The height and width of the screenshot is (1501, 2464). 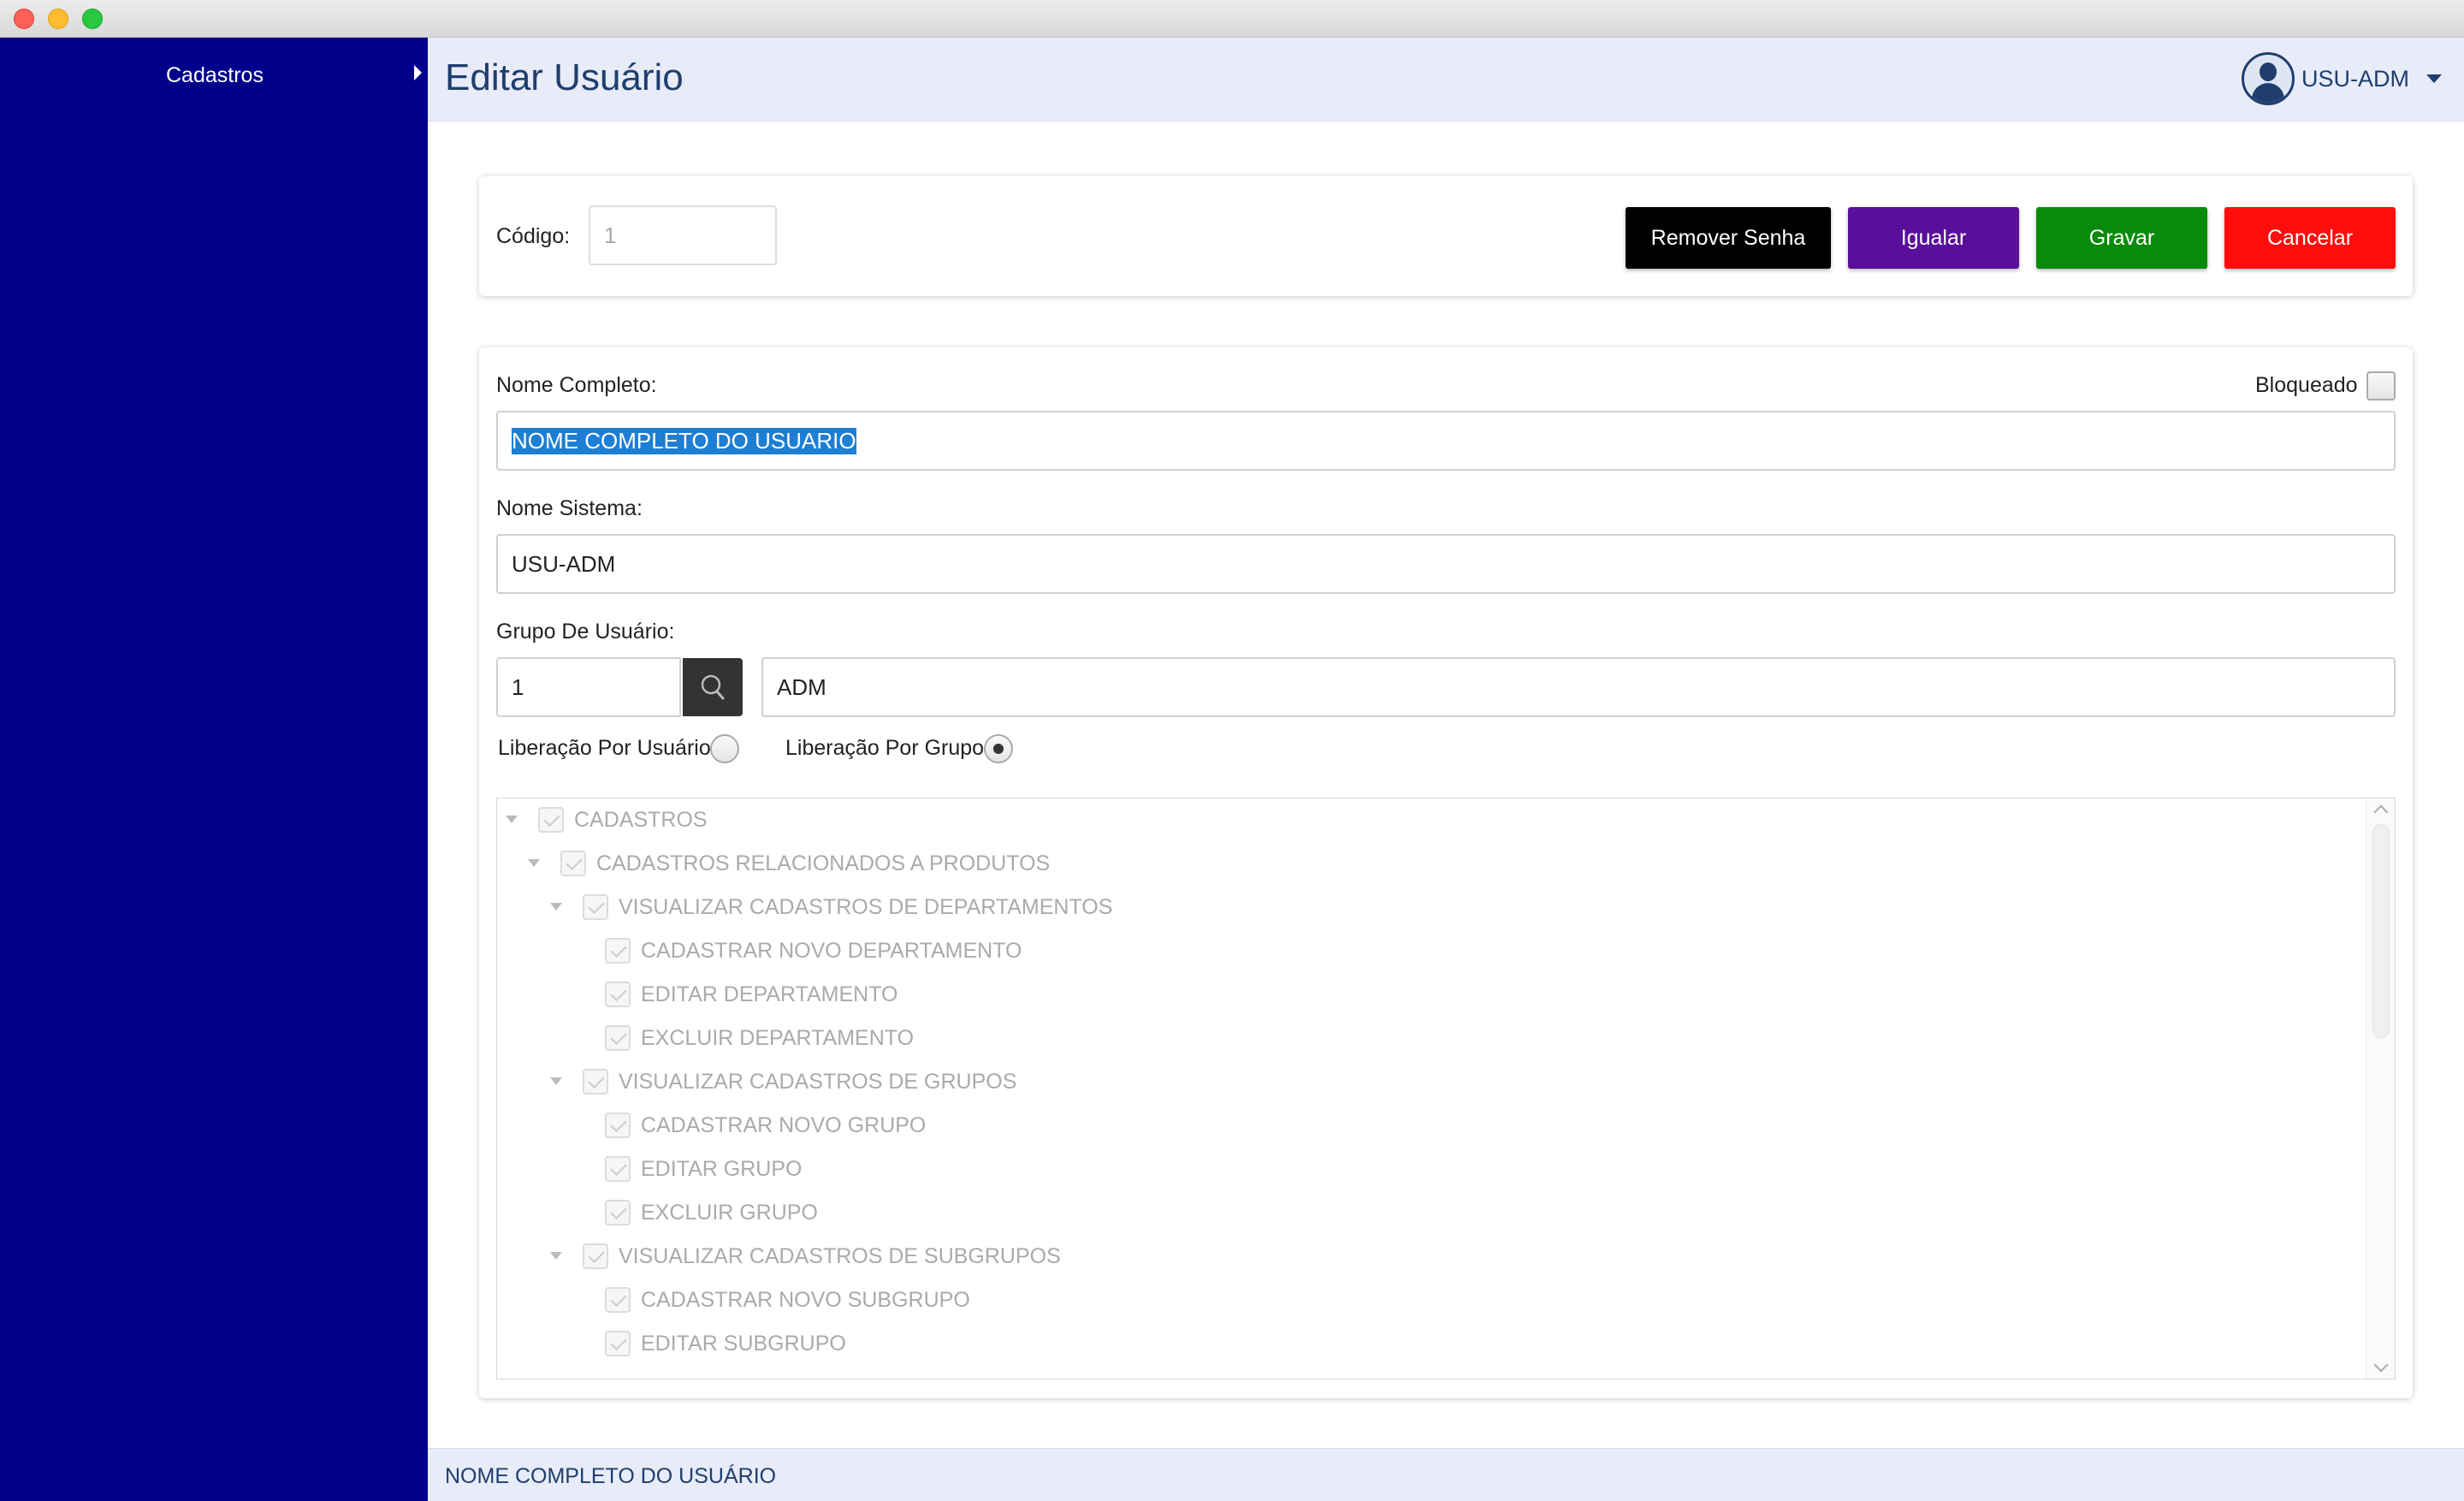 I want to click on gravar-button: Gravar, so click(x=2121, y=238).